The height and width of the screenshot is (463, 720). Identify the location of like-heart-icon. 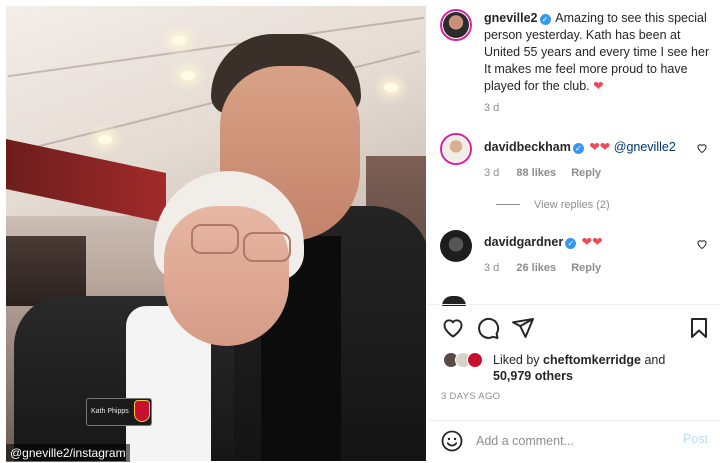
(453, 328).